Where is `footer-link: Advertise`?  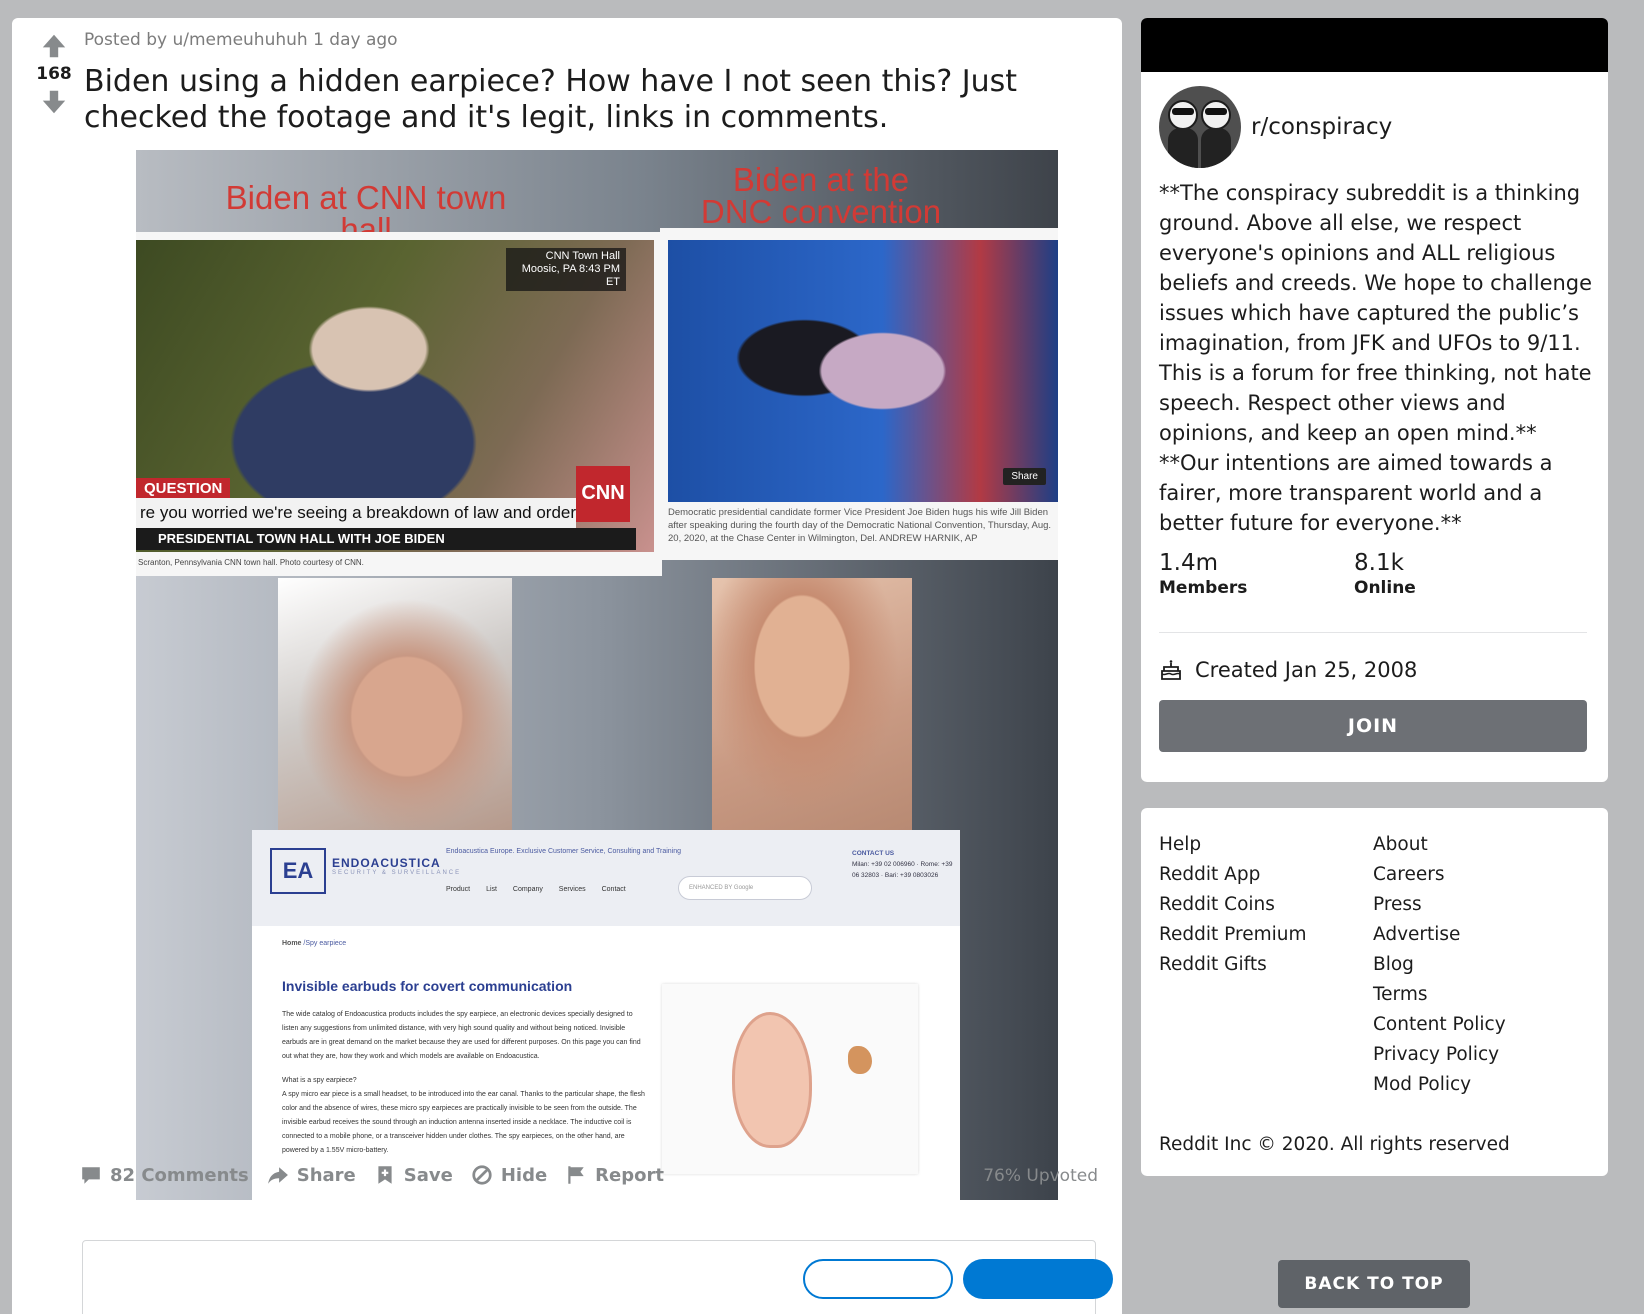 footer-link: Advertise is located at coordinates (1439, 935).